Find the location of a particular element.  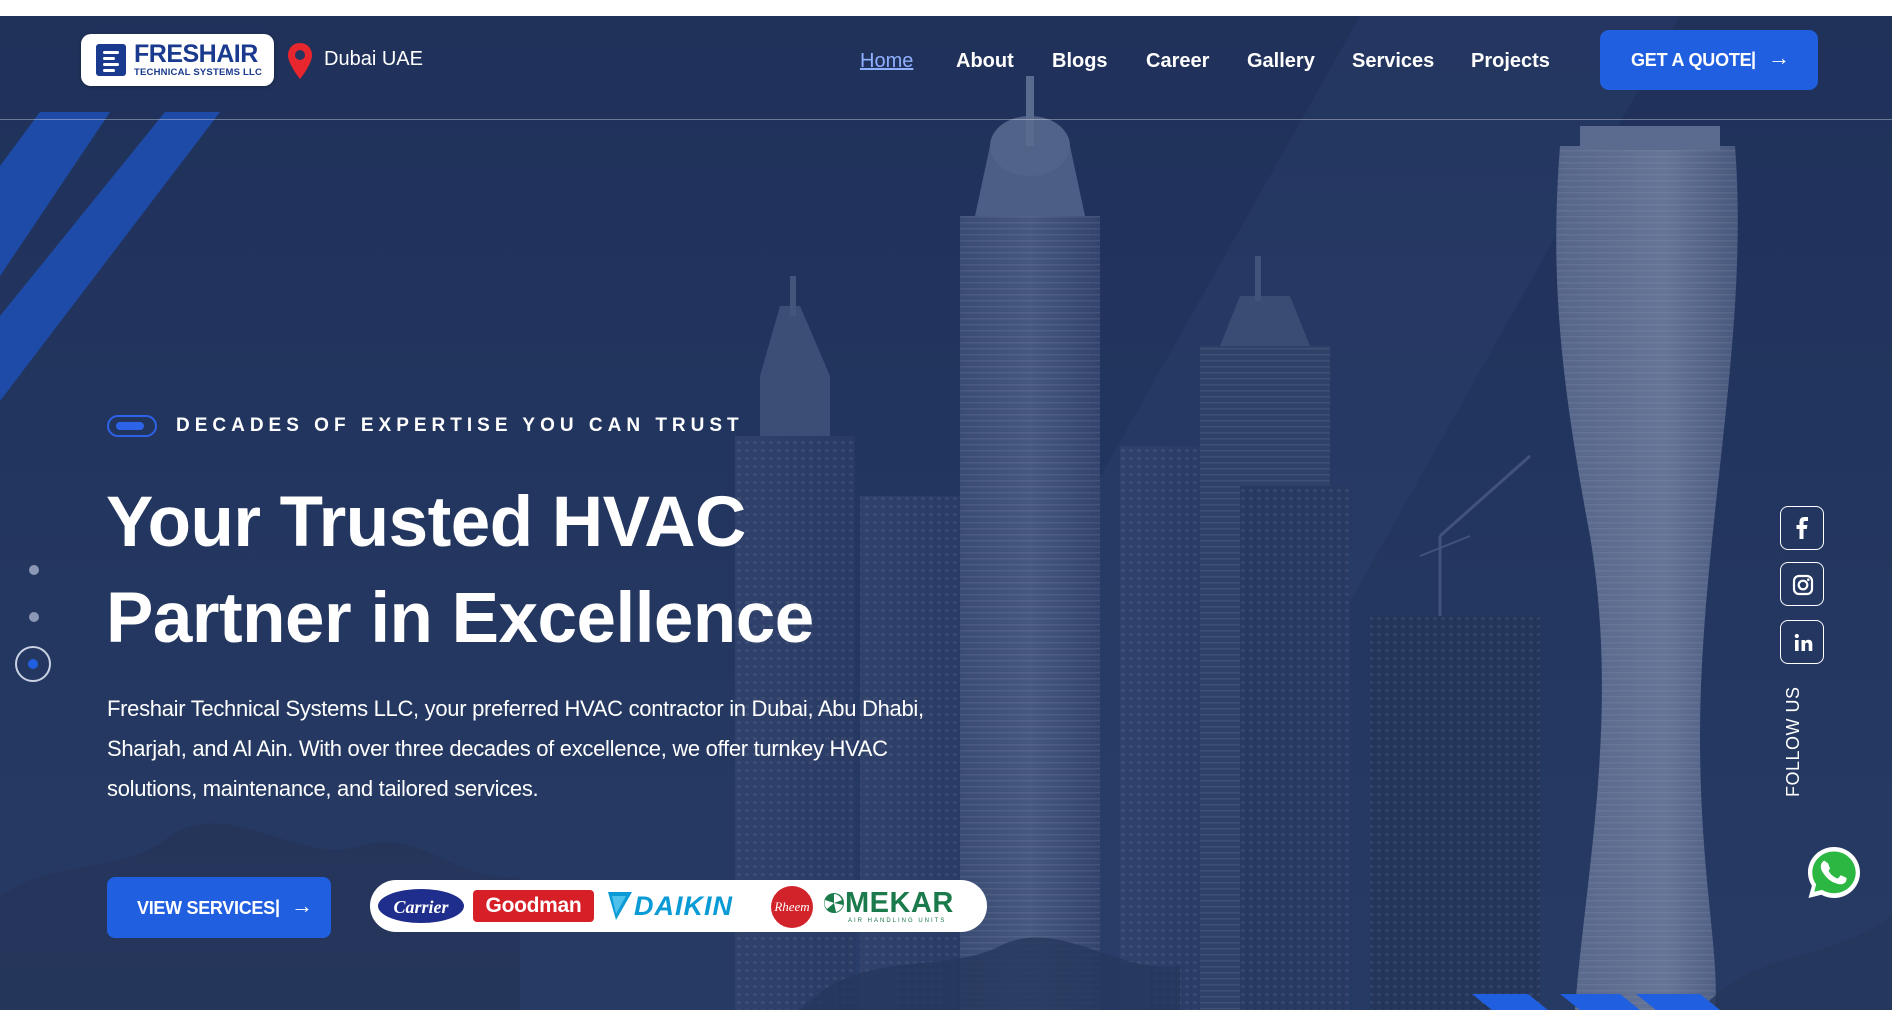

rheem-logo: Rheem is located at coordinates (792, 907).